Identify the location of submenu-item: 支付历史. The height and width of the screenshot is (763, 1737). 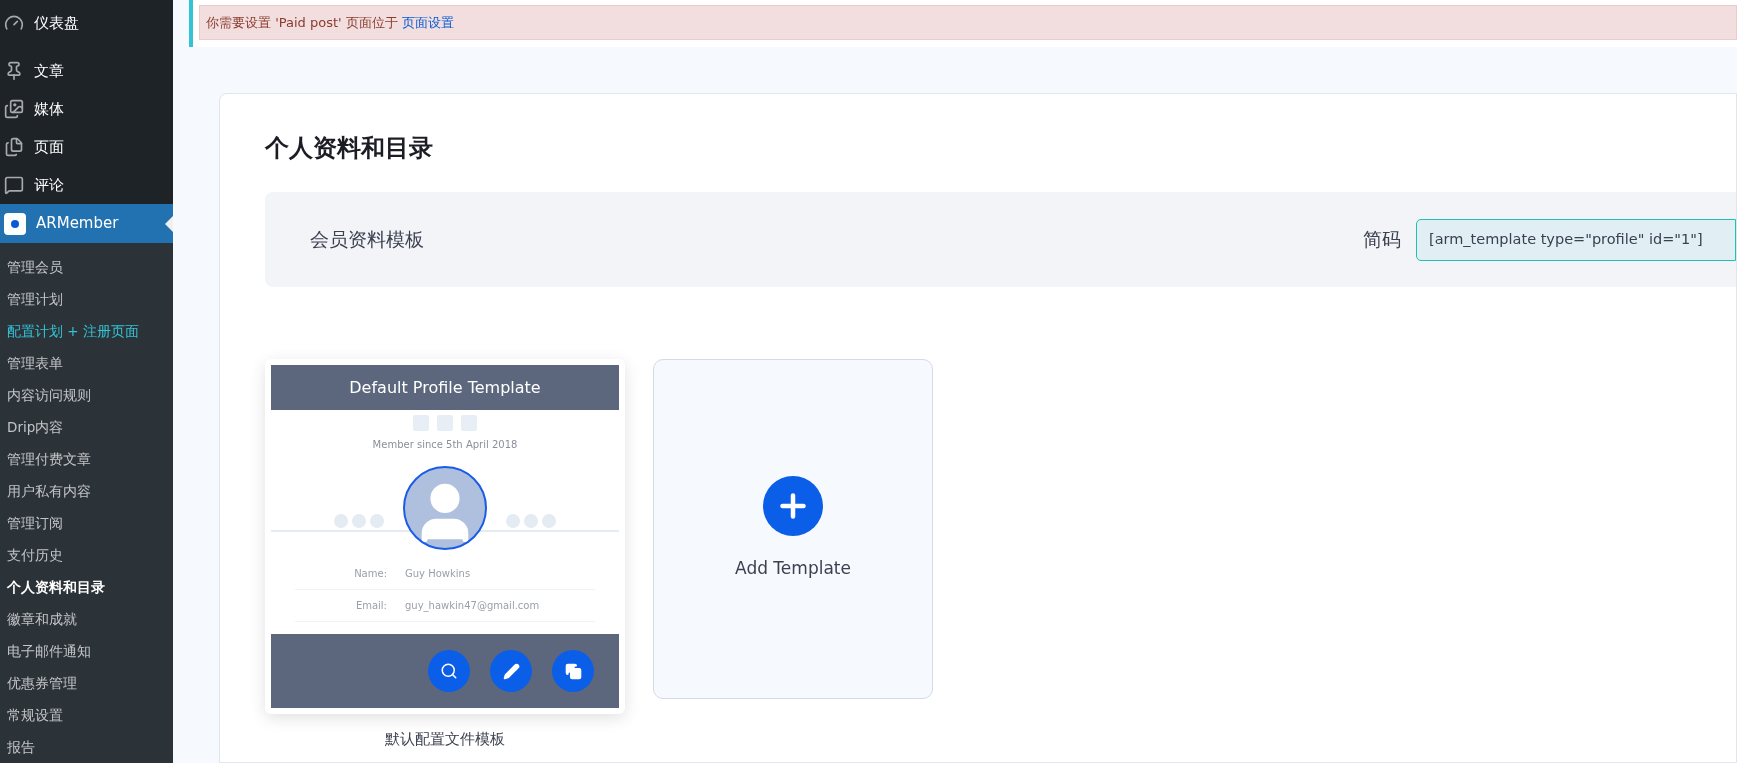
(35, 555).